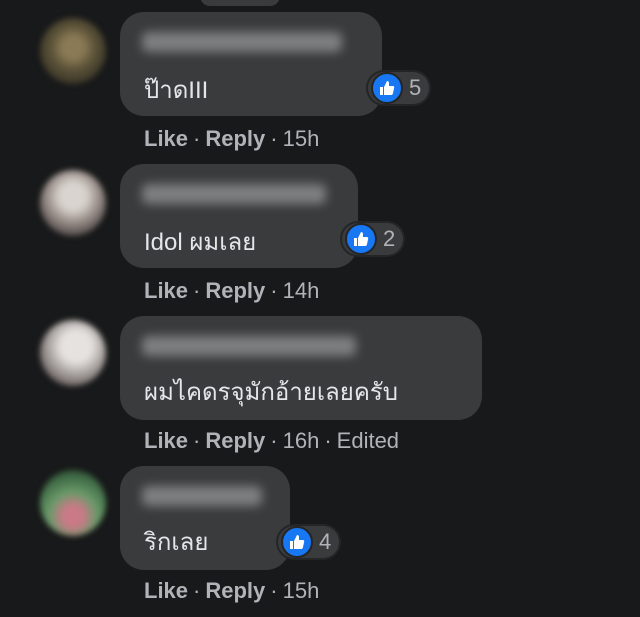  I want to click on reaction-summary: 5, so click(399, 88).